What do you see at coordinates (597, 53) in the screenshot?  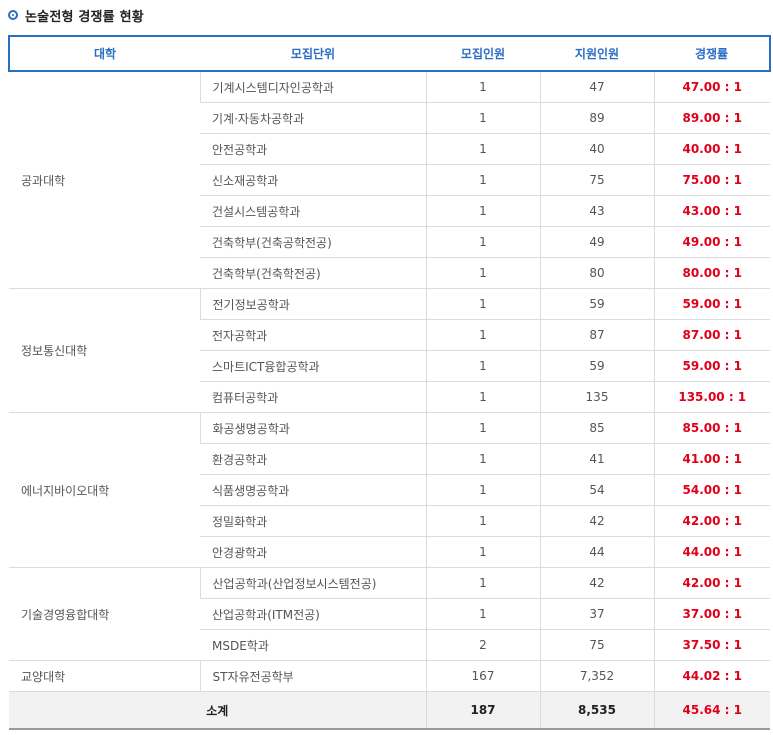 I see `header-applicants: 지원인원` at bounding box center [597, 53].